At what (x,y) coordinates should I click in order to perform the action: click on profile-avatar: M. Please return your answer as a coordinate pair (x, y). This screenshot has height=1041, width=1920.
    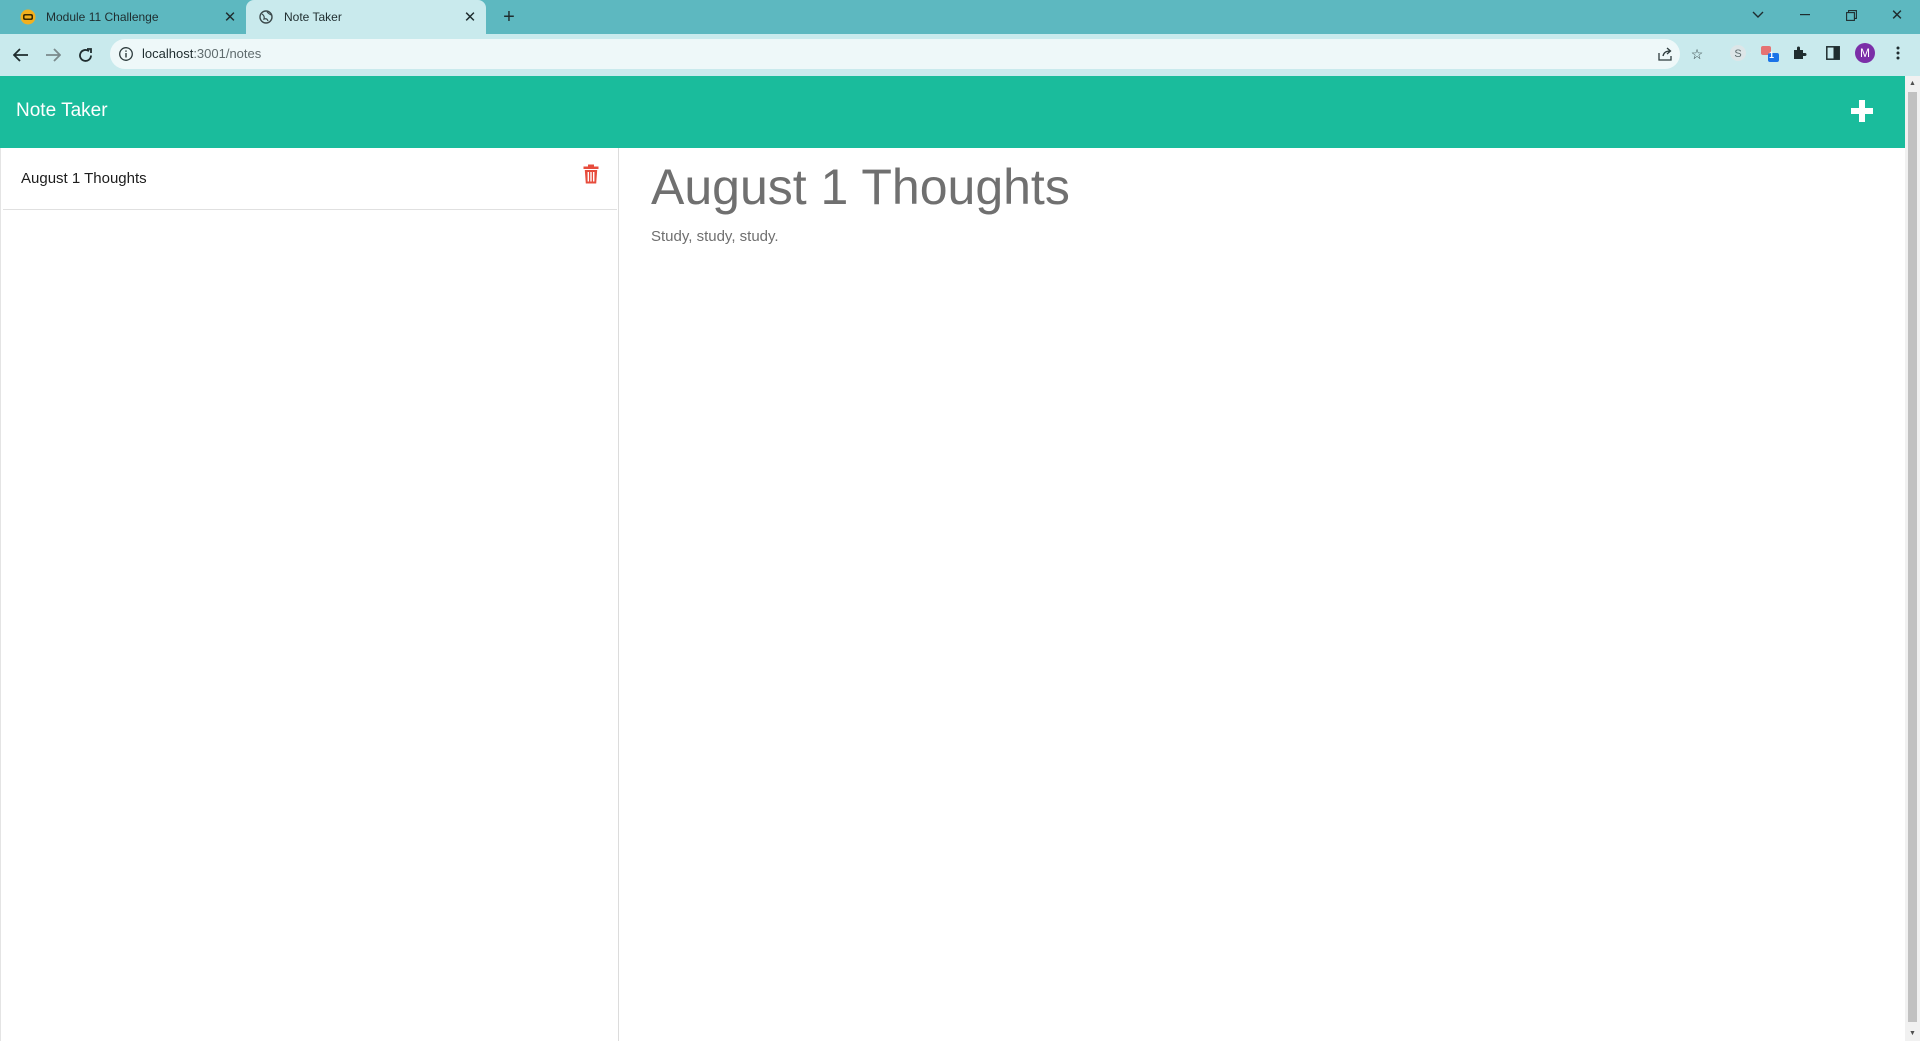
    Looking at the image, I should click on (1865, 53).